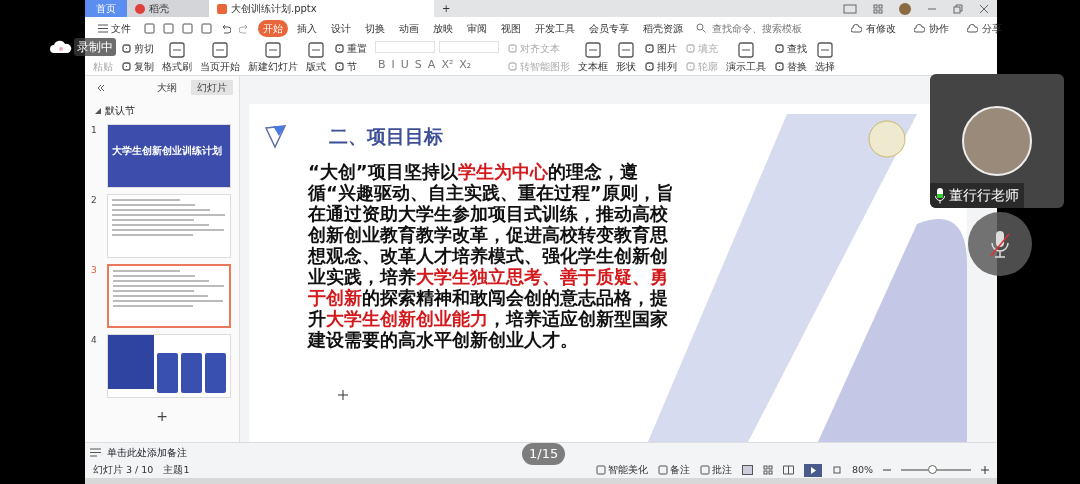 Image resolution: width=1080 pixels, height=484 pixels. I want to click on participant-name: 董行行老师, so click(984, 195).